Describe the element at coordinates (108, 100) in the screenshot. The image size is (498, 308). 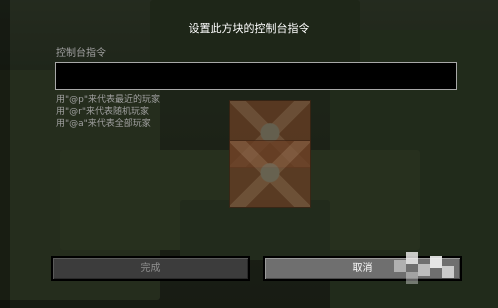
I see `hint-nearest-player: 用"@p"来代表最近的玩家` at that location.